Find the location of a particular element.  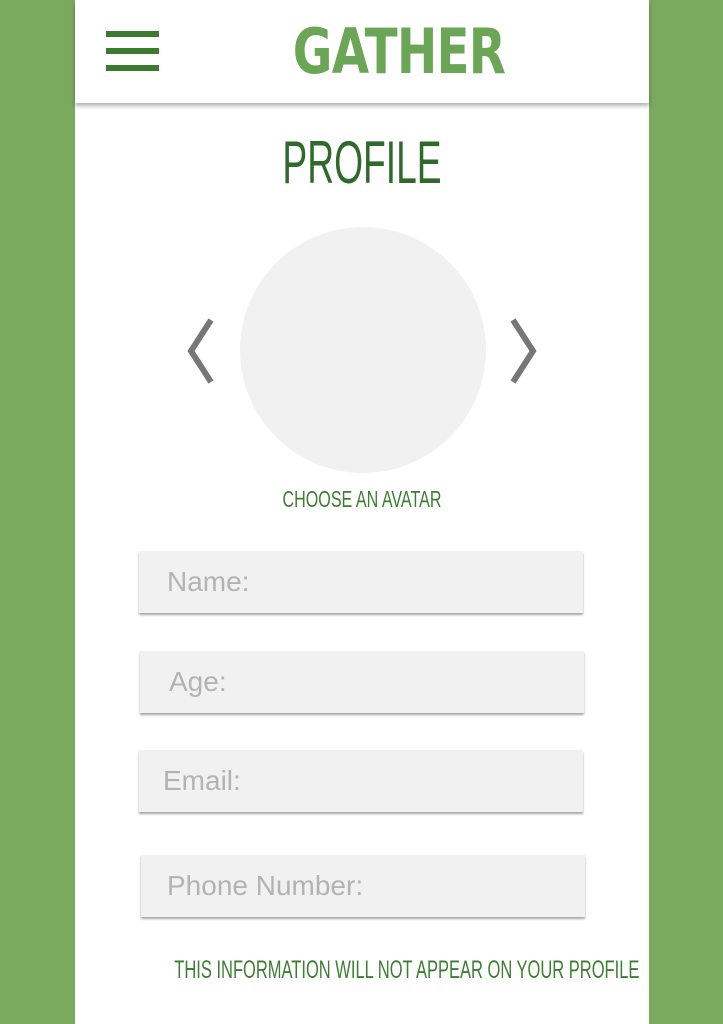

chevron-right-icon is located at coordinates (522, 351).